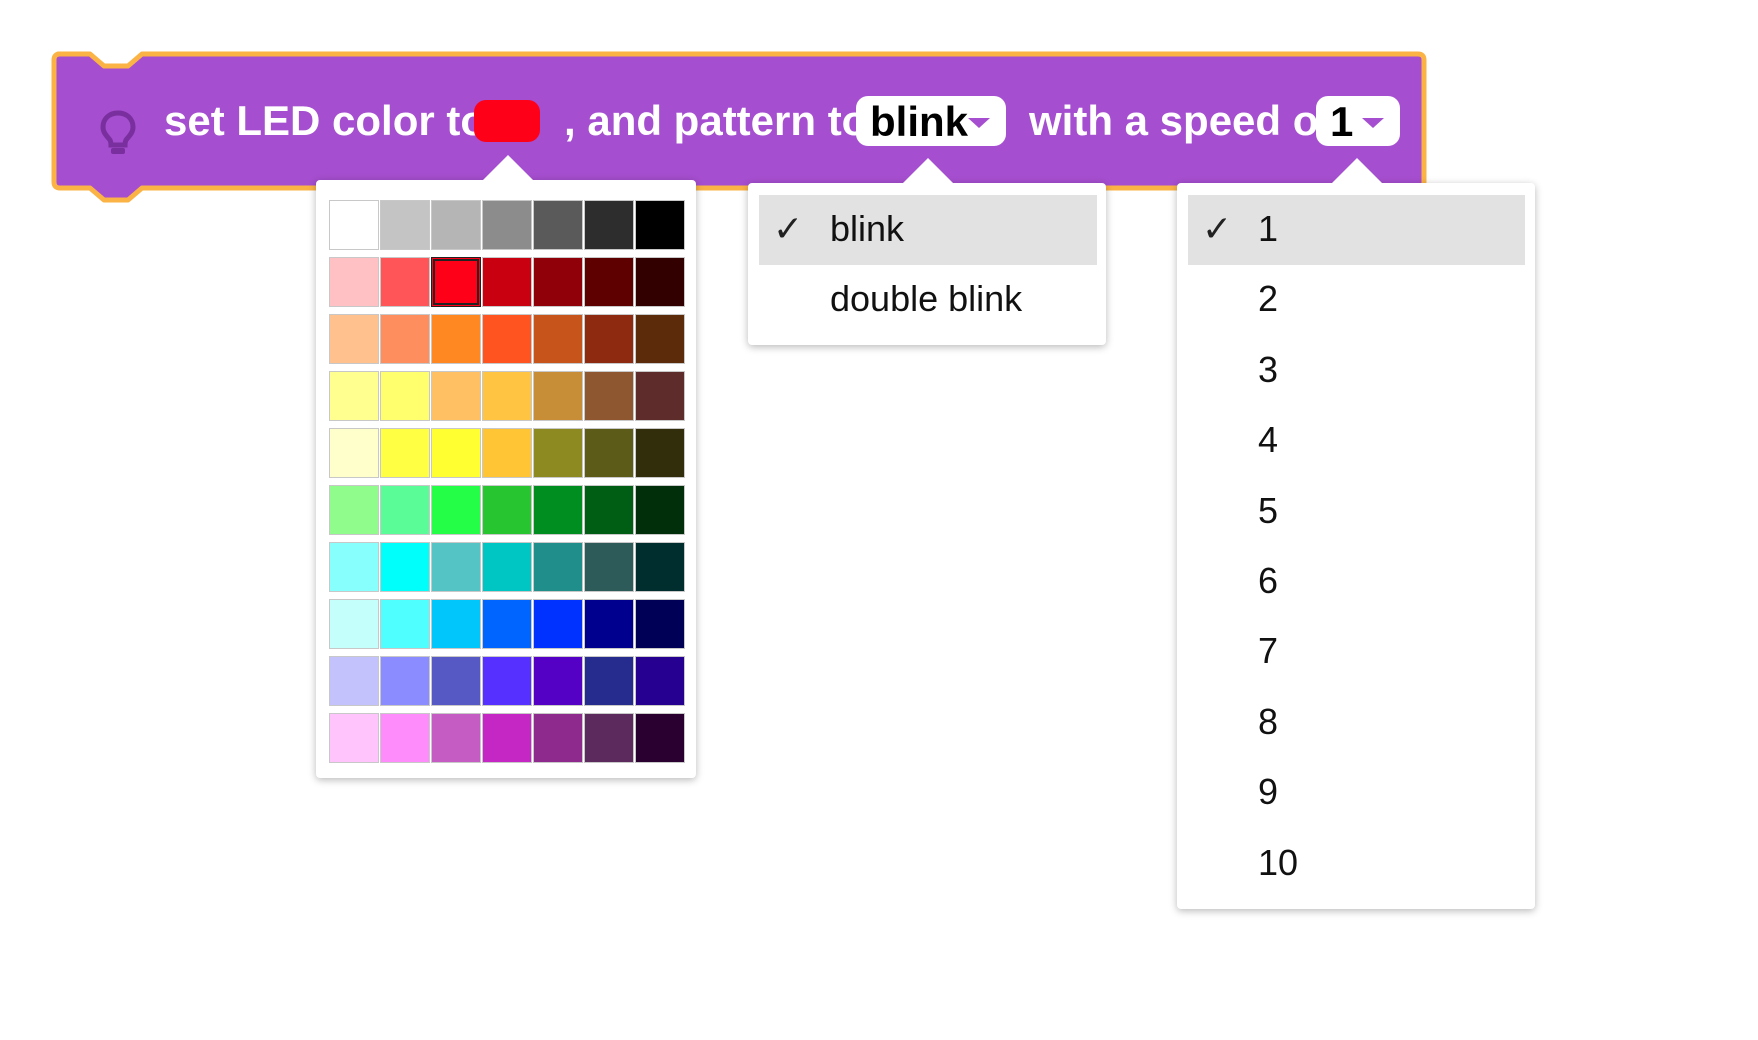  What do you see at coordinates (788, 228) in the screenshot?
I see `check-icon: ✓` at bounding box center [788, 228].